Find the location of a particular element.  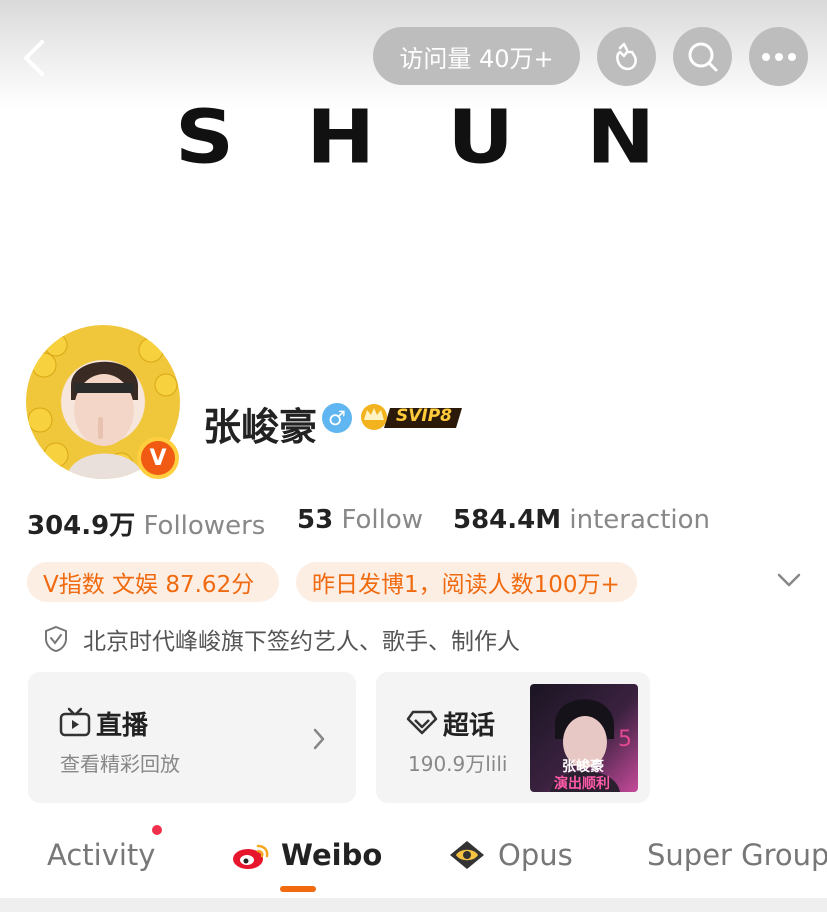

active-tab-indicator is located at coordinates (298, 889).